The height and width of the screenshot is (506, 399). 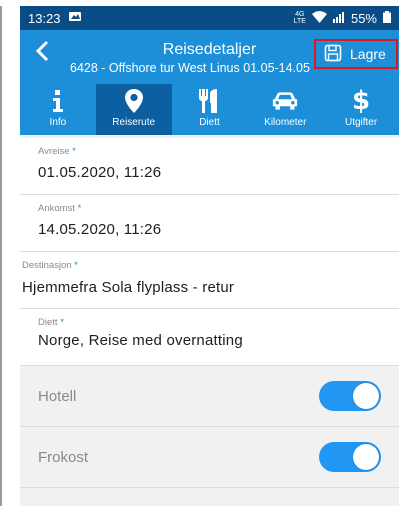 What do you see at coordinates (134, 101) in the screenshot?
I see `location-pin-icon` at bounding box center [134, 101].